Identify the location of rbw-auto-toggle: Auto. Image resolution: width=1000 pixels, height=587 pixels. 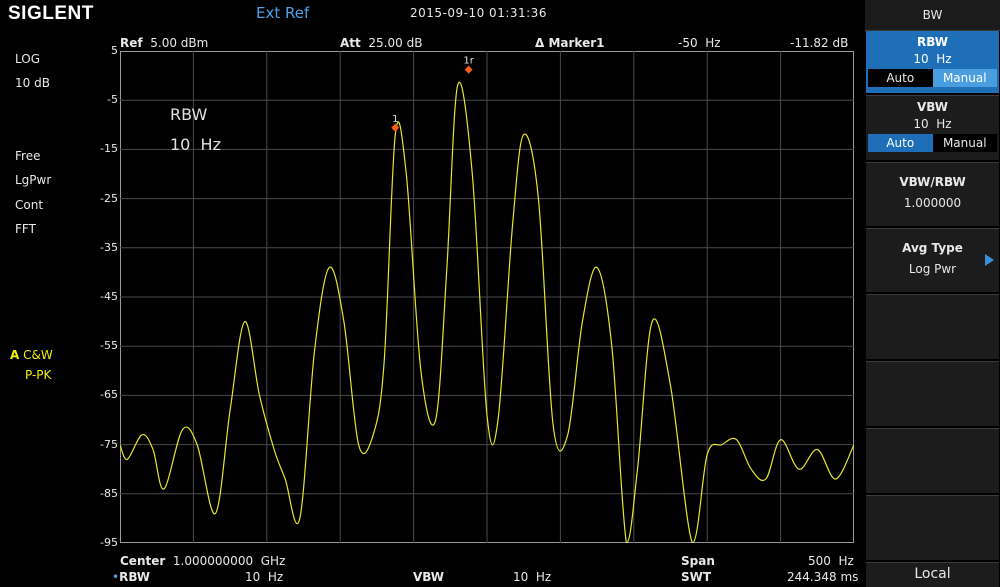
(900, 78).